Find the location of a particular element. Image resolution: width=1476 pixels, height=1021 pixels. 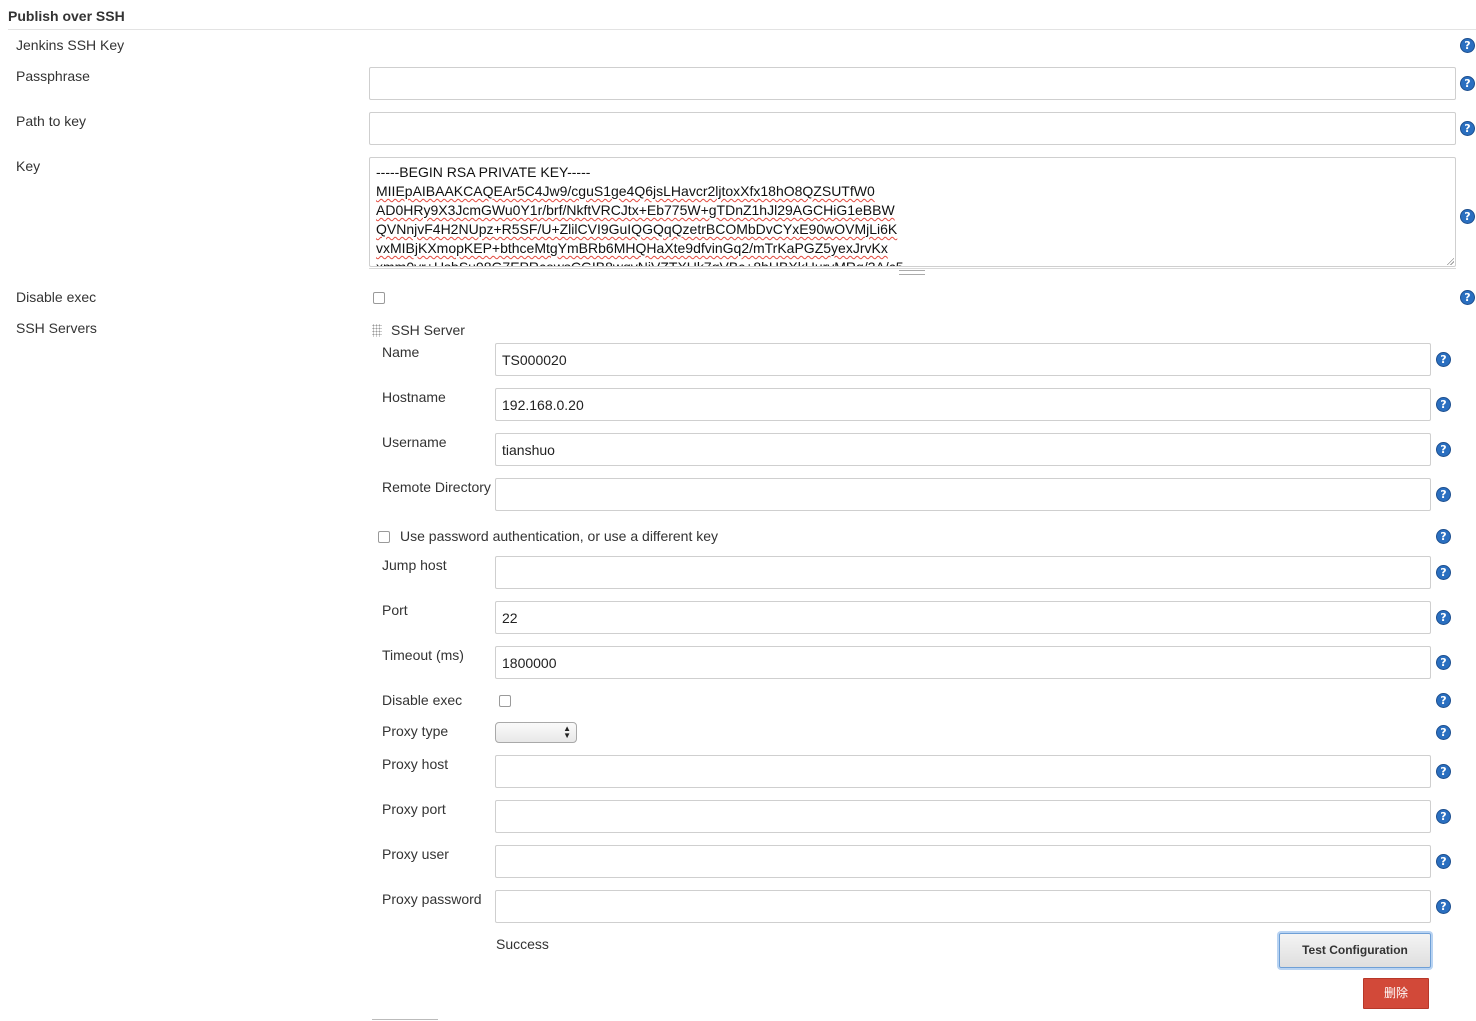

proxy-user-label: Proxy user is located at coordinates (415, 854).